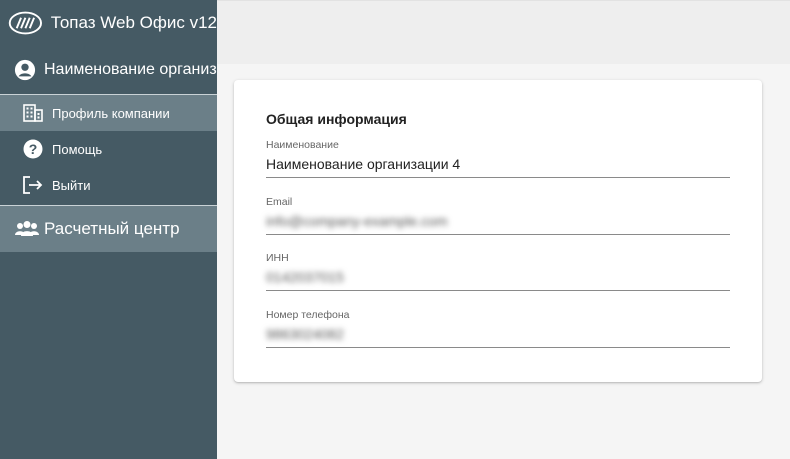 The width and height of the screenshot is (790, 459). I want to click on logout-icon, so click(33, 185).